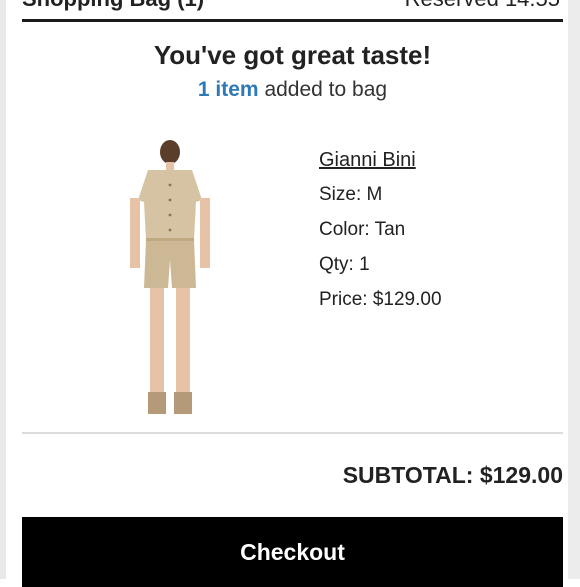 This screenshot has width=580, height=587. I want to click on item-count: 1 item, so click(228, 89).